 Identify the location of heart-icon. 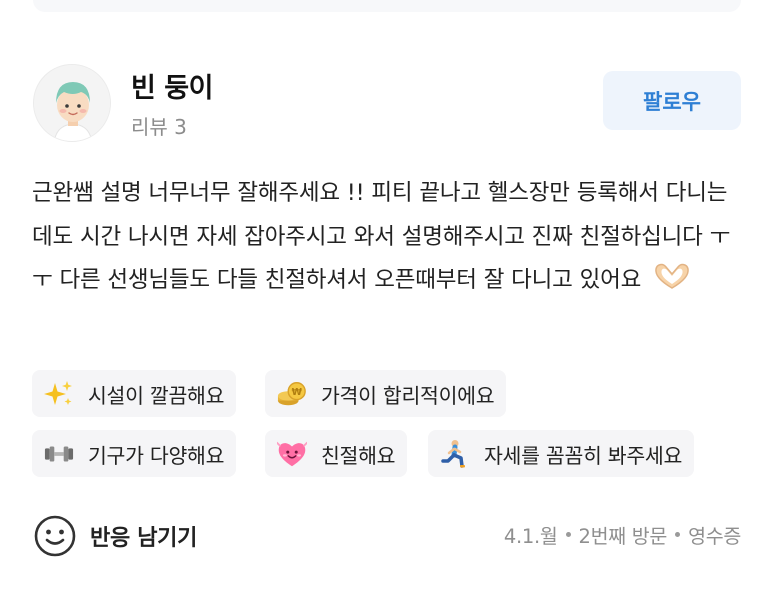
(292, 454).